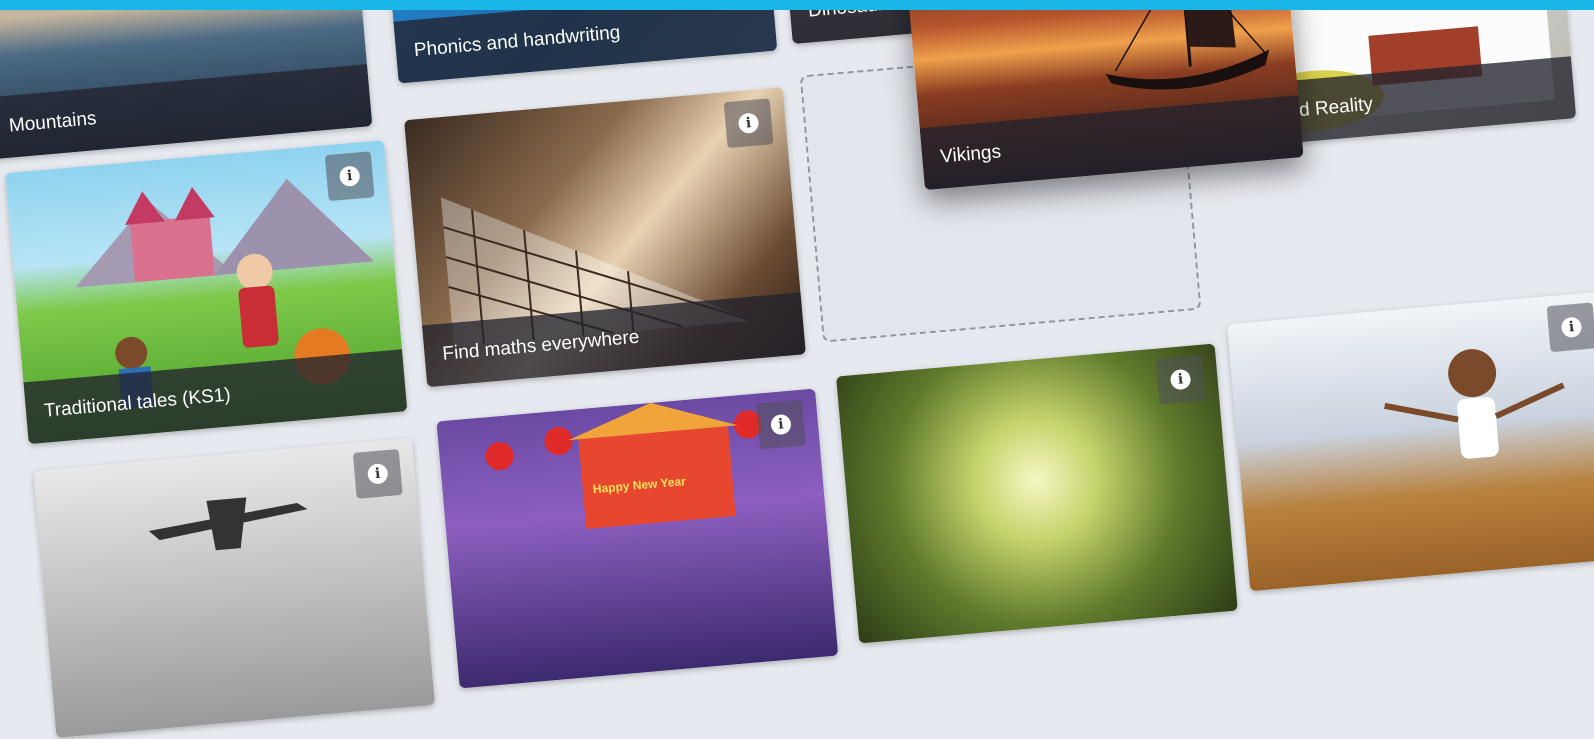 This screenshot has width=1594, height=739. What do you see at coordinates (605, 237) in the screenshot?
I see `tile-find-maths: i Find maths everywhere` at bounding box center [605, 237].